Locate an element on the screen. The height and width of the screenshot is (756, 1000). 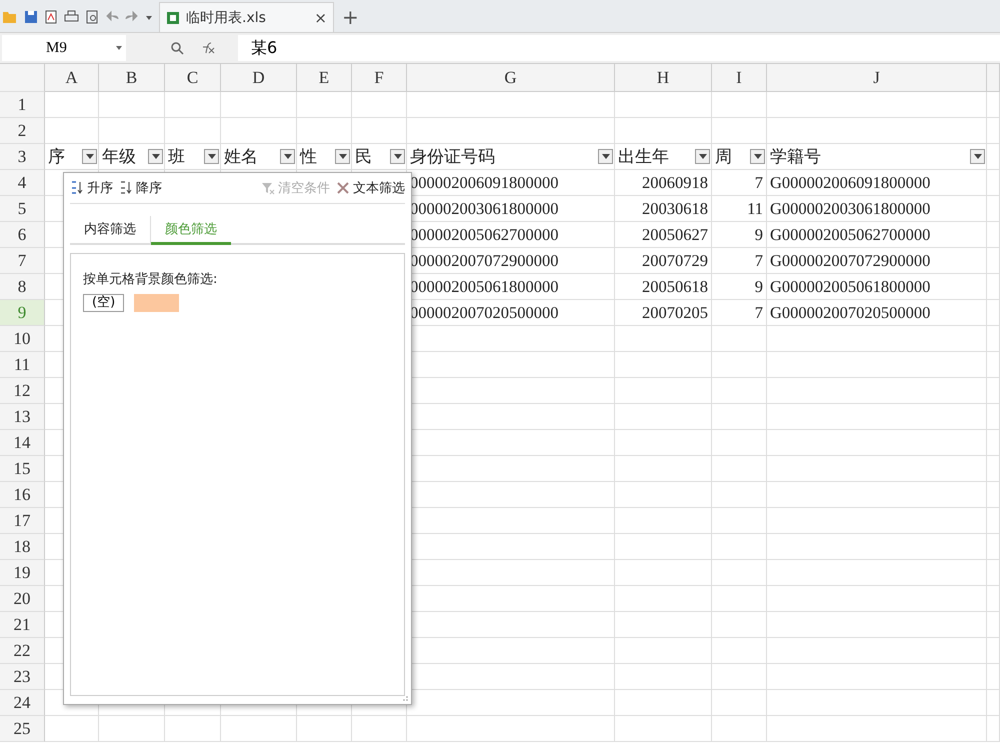
blank-option: (空) is located at coordinates (103, 303).